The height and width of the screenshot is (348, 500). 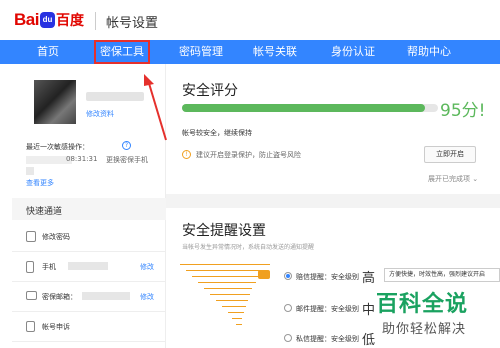 What do you see at coordinates (26, 19) in the screenshot?
I see `logo-text-bai: Bai` at bounding box center [26, 19].